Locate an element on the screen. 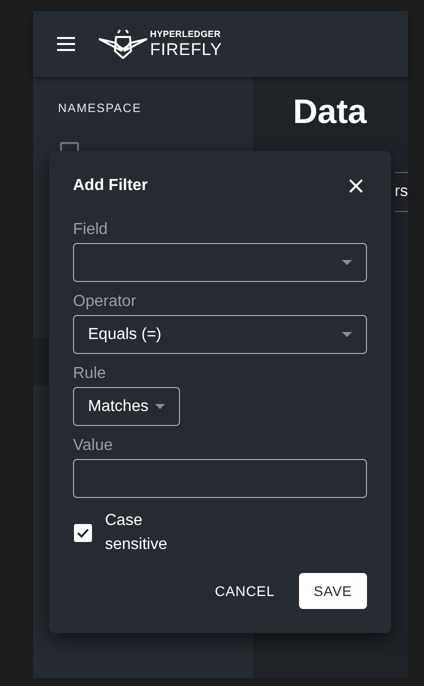 The height and width of the screenshot is (686, 424). field-label: Operator is located at coordinates (104, 302).